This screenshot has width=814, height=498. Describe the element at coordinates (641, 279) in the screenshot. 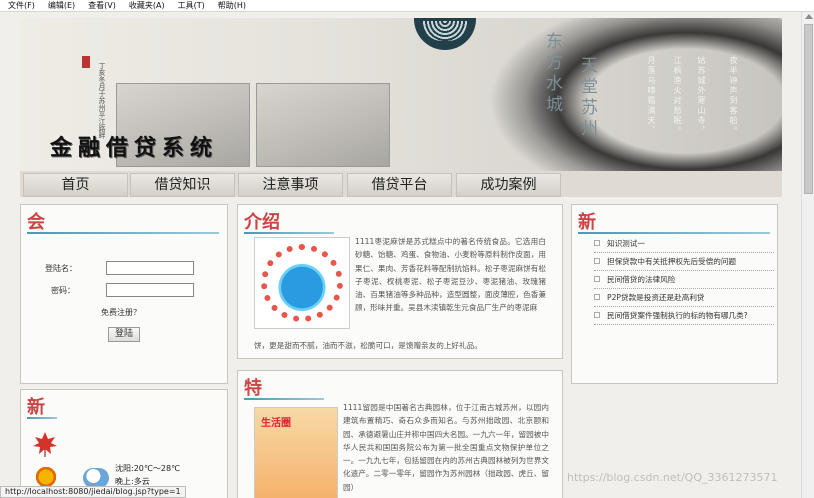

I see `news-title: 民间借贷的法律风险` at that location.